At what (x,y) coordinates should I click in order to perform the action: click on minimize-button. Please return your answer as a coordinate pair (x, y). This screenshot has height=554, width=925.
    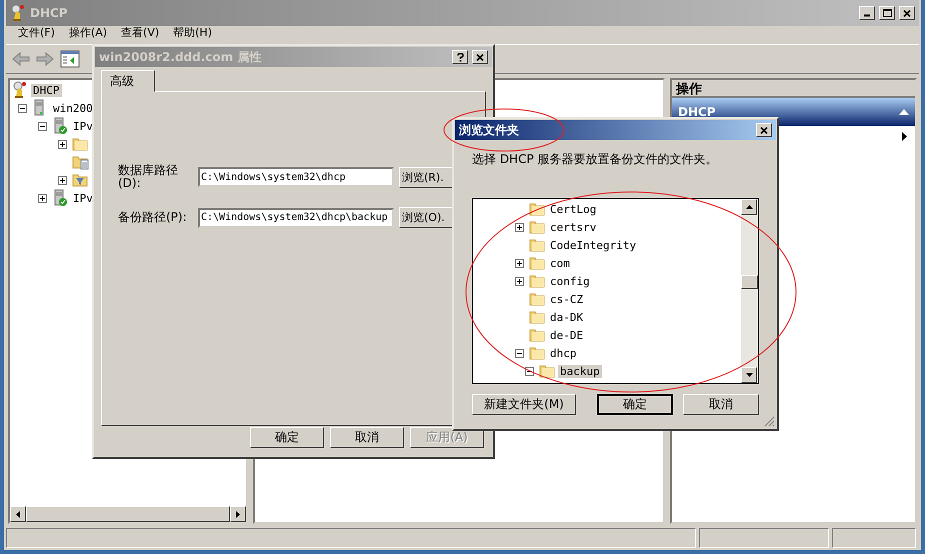
    Looking at the image, I should click on (867, 13).